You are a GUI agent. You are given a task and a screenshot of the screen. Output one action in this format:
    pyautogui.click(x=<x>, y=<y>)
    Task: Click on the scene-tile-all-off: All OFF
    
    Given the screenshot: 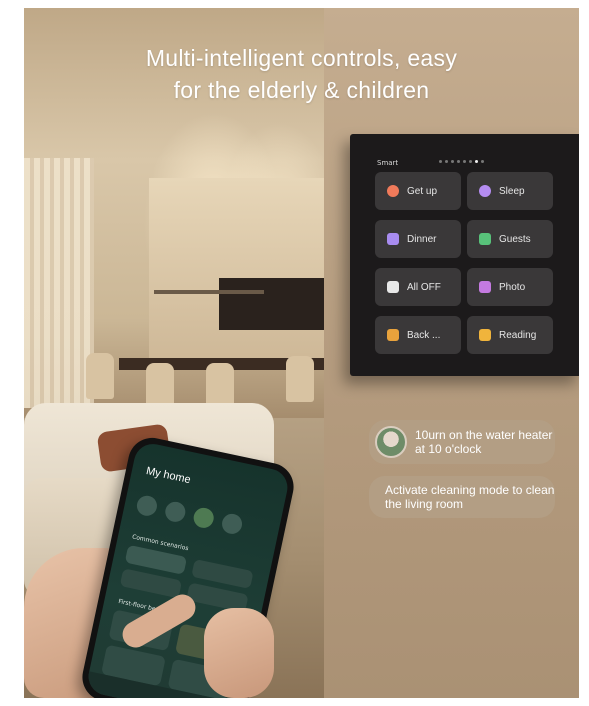 What is the action you would take?
    pyautogui.click(x=418, y=287)
    